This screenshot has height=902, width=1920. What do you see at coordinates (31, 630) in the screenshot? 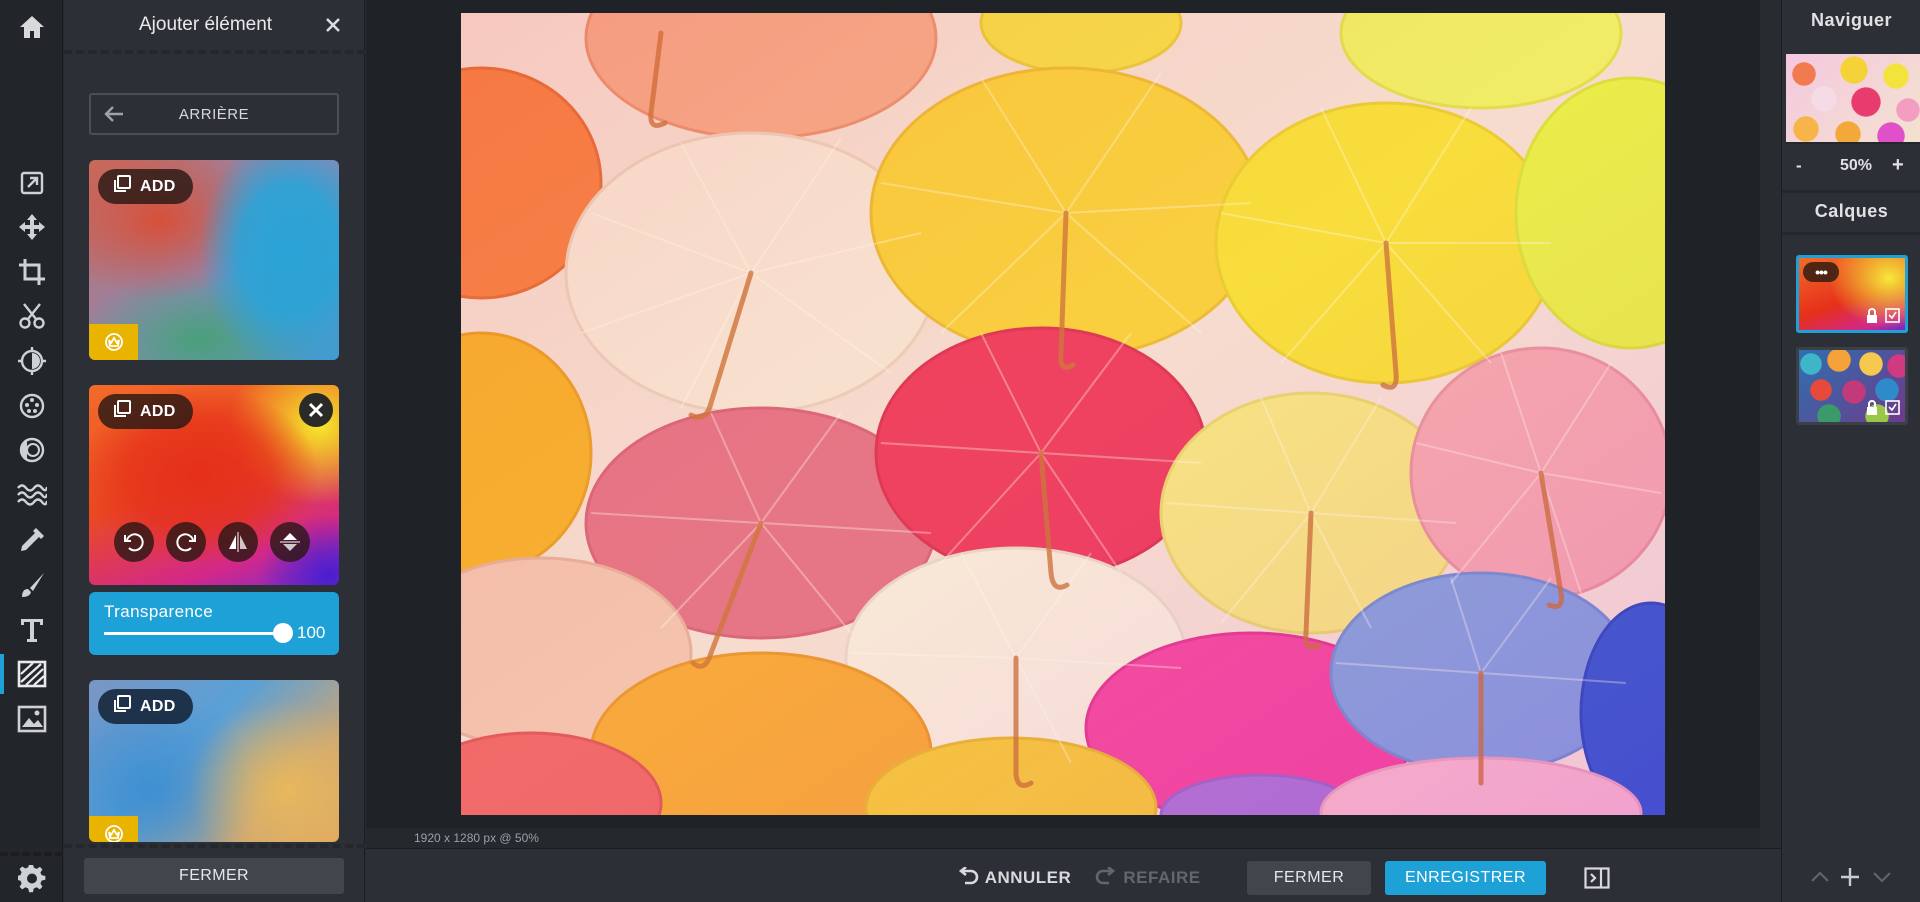
I see `text-icon` at bounding box center [31, 630].